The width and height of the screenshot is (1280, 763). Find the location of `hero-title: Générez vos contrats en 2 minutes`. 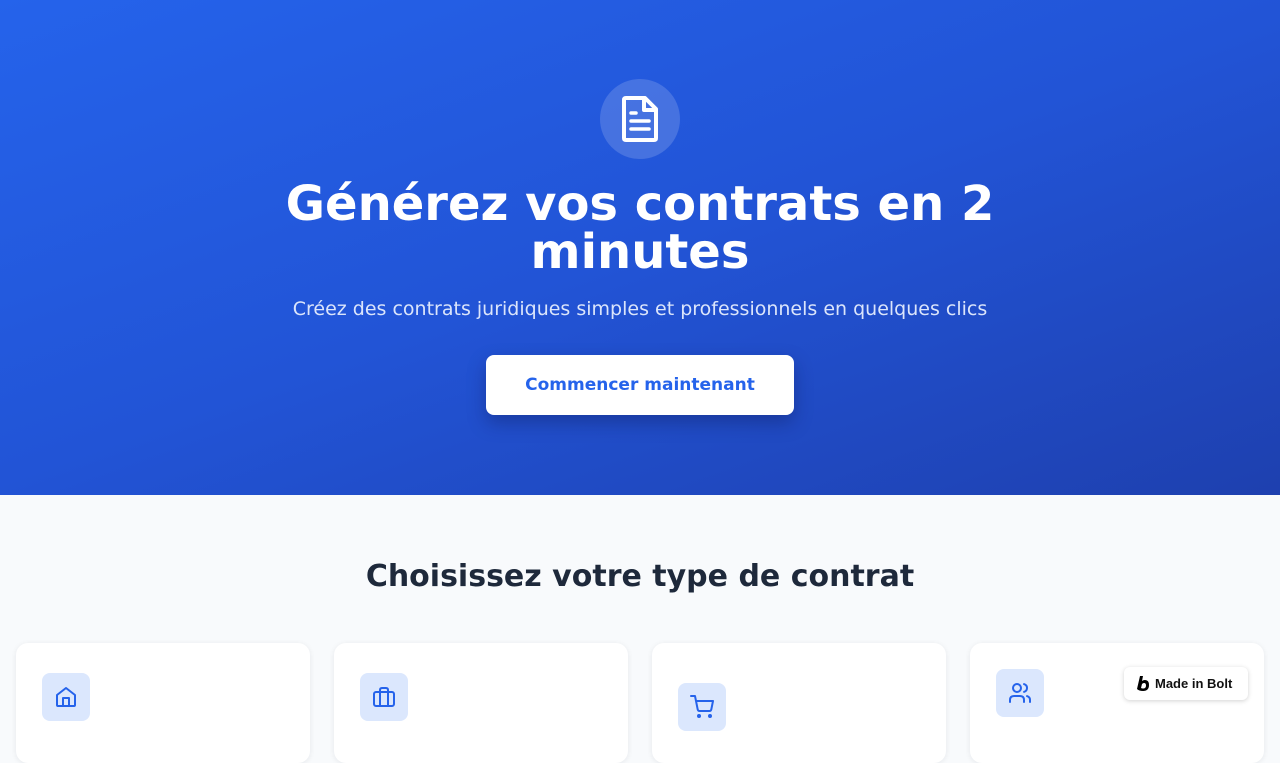

hero-title: Générez vos contrats en 2 minutes is located at coordinates (640, 228).